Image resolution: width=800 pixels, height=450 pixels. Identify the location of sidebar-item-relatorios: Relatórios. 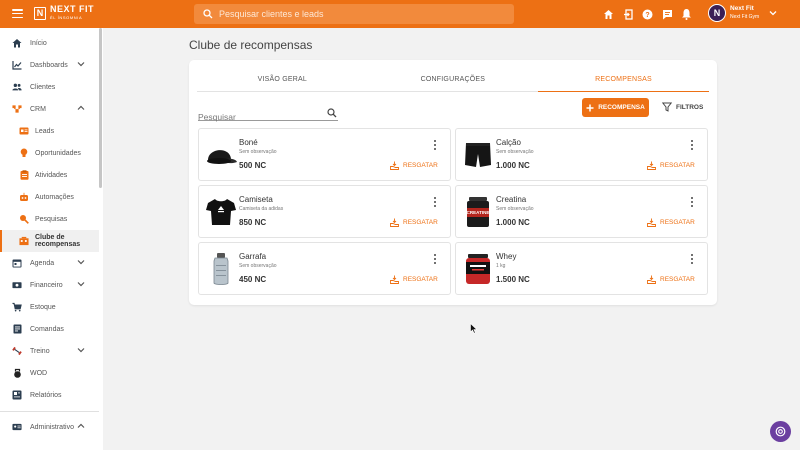
(49, 395).